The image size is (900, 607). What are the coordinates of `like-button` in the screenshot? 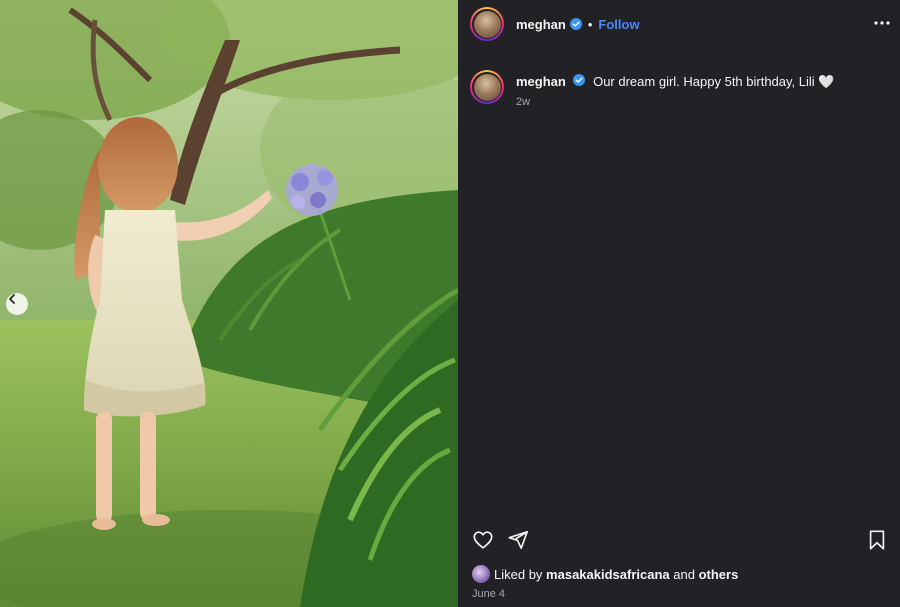 It's located at (483, 542).